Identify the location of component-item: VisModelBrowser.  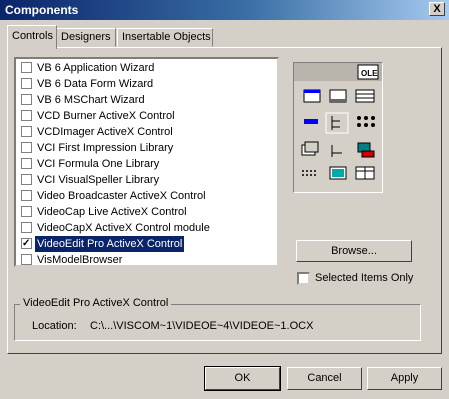
(140, 259).